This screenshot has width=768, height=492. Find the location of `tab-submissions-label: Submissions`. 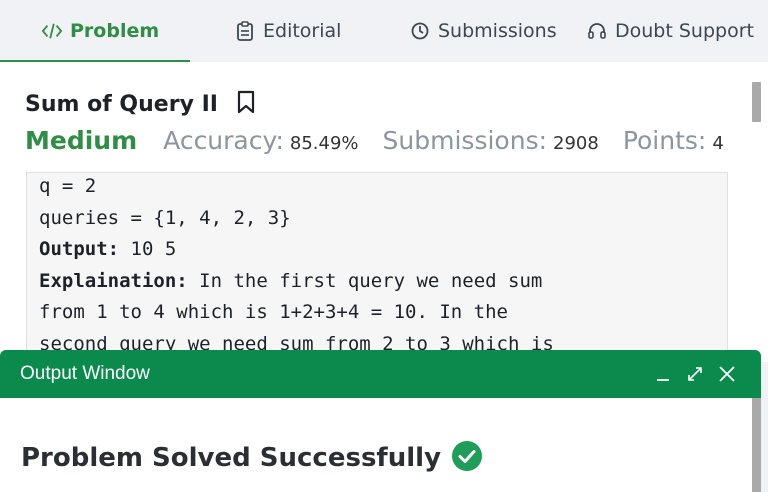

tab-submissions-label: Submissions is located at coordinates (497, 31).